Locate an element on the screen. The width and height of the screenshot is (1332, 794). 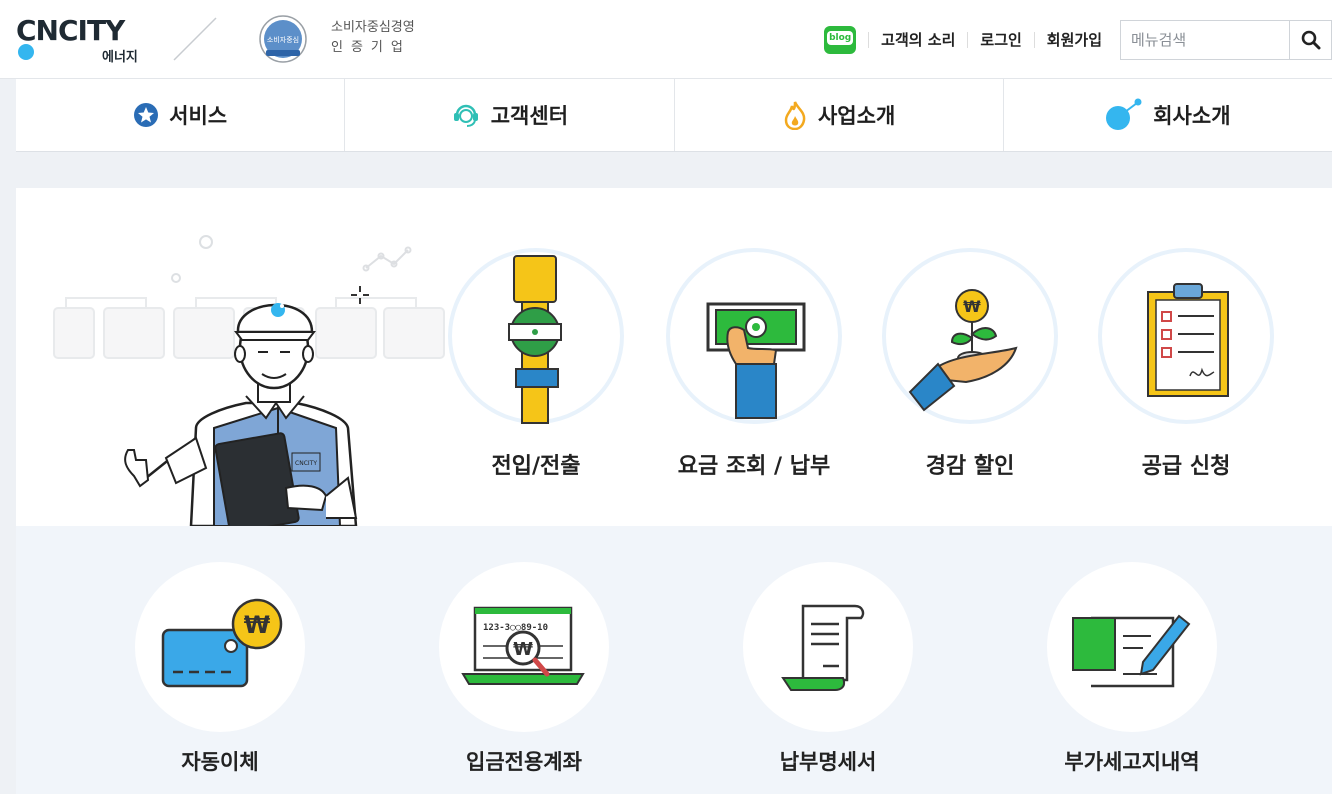
laptop-search-icon: 123-3◯◯89-10 ₩ is located at coordinates (523, 645).